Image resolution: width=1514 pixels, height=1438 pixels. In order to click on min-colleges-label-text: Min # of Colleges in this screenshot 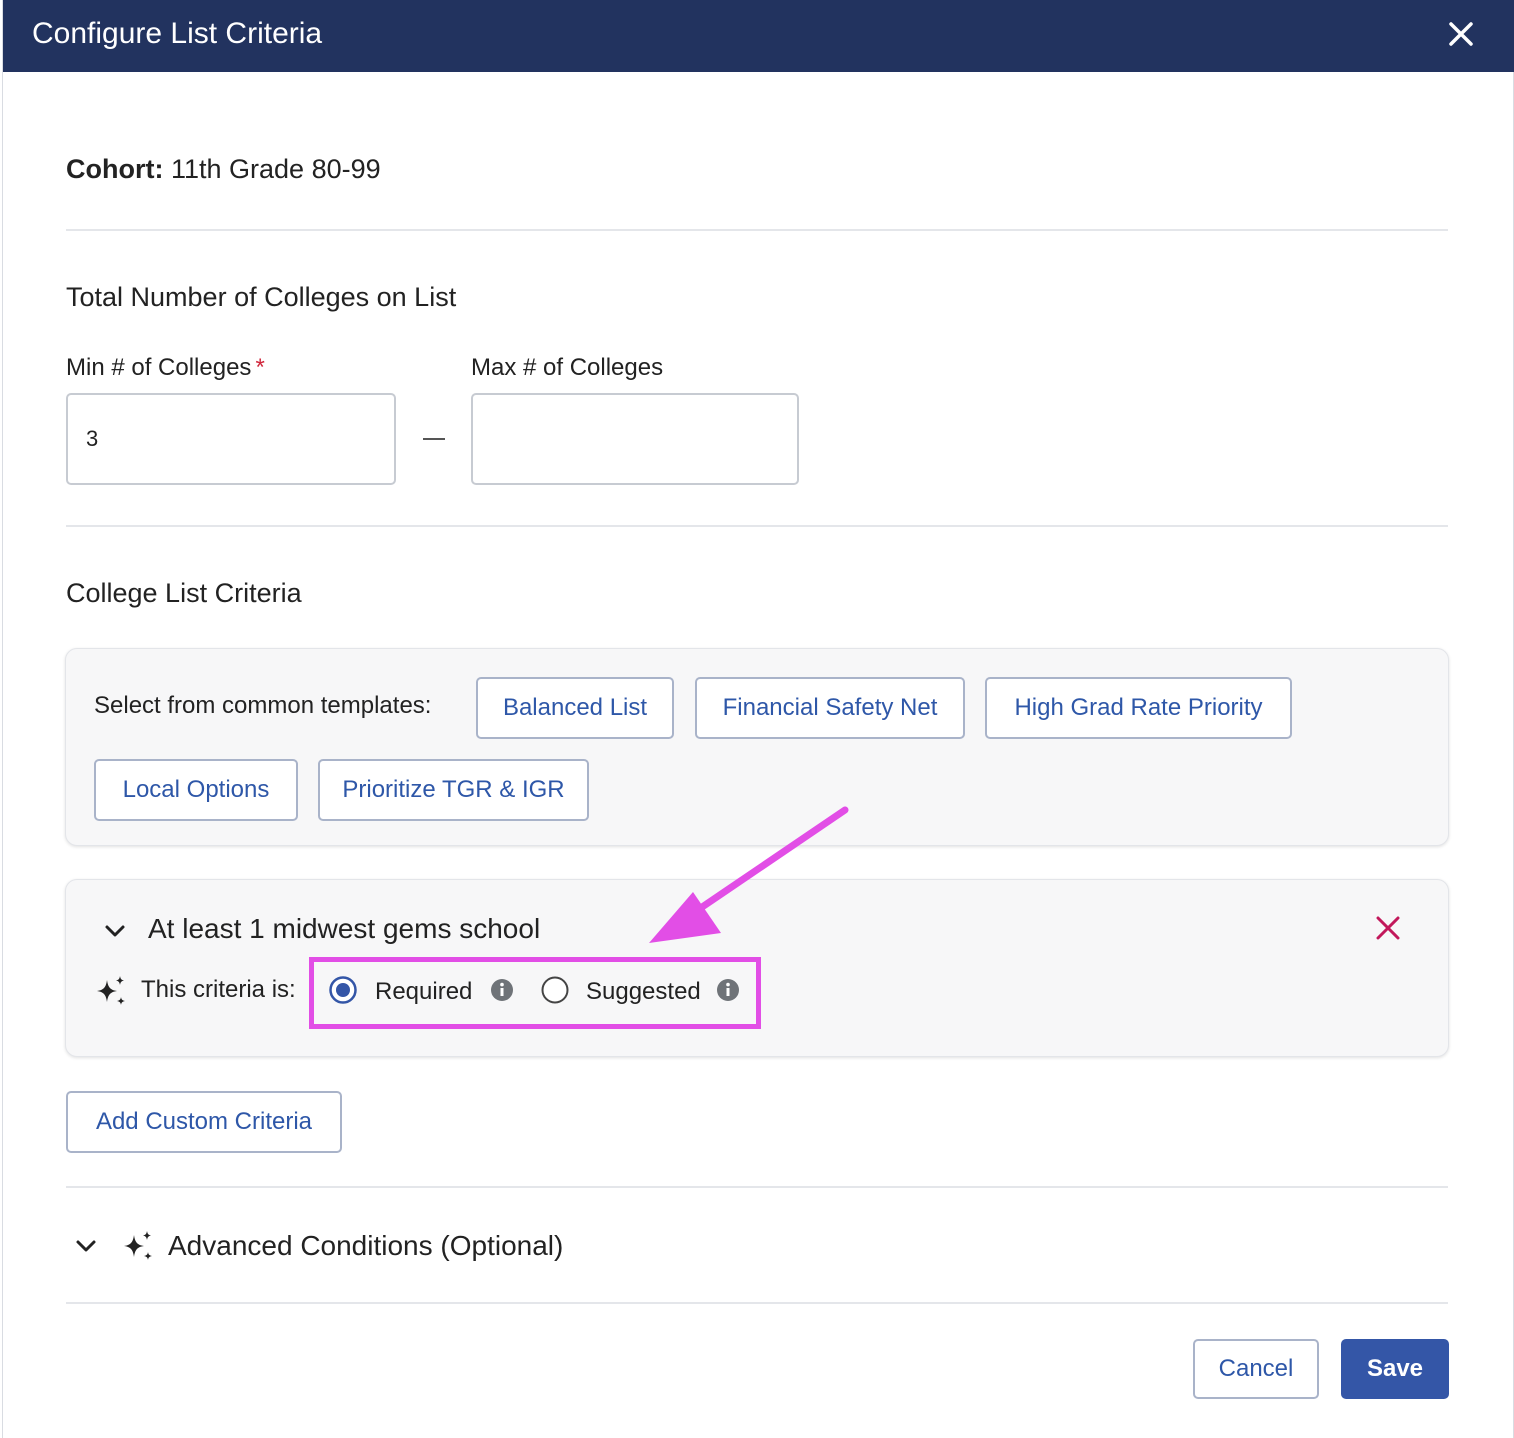, I will do `click(159, 367)`.